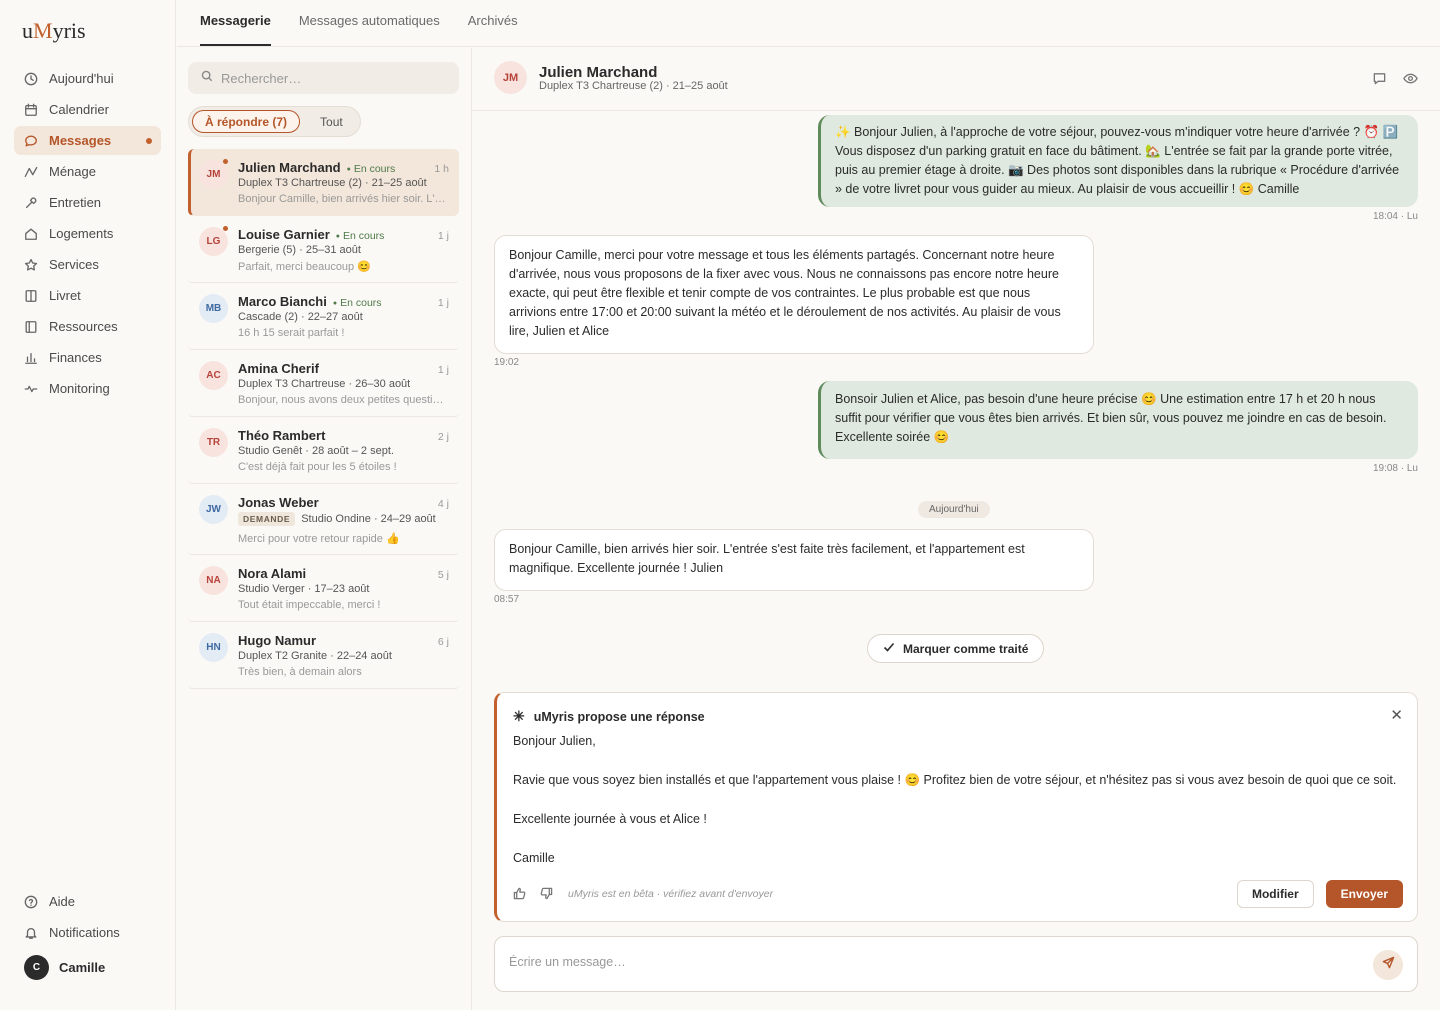 The width and height of the screenshot is (1440, 1010). I want to click on sidebar-item-calendrier: Calendrier, so click(87, 109).